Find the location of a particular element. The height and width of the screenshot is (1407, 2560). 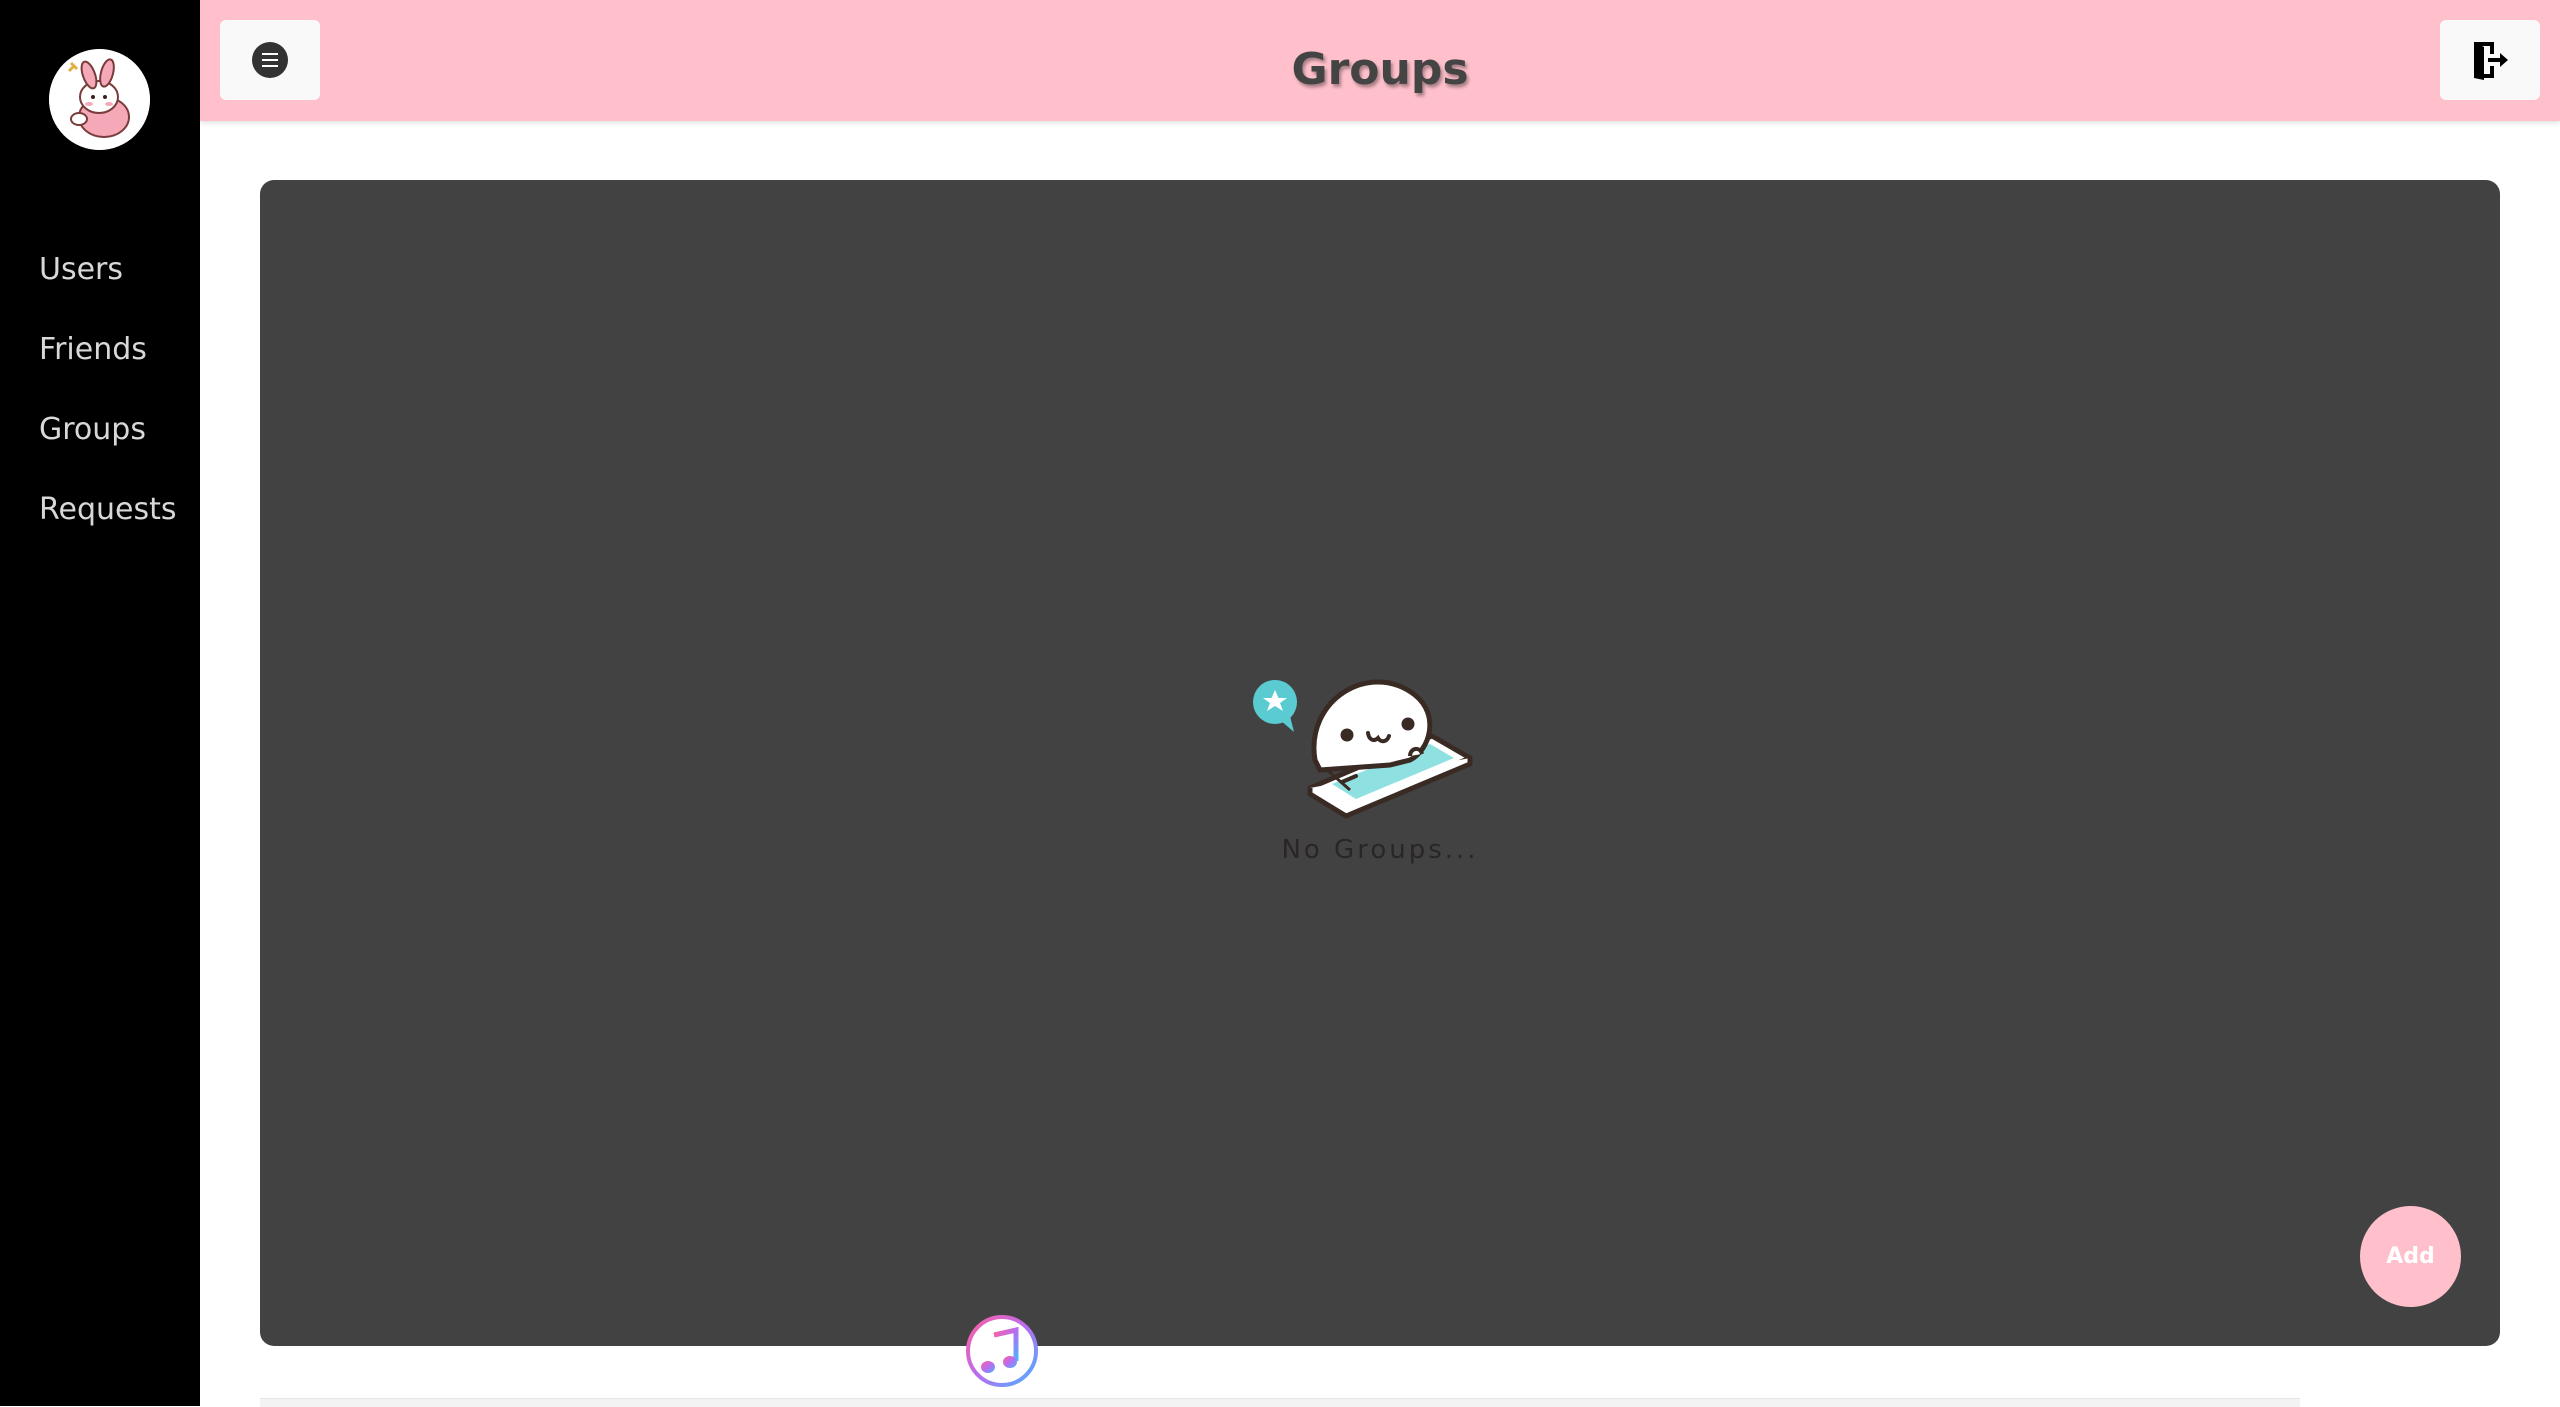

avatar is located at coordinates (99, 99).